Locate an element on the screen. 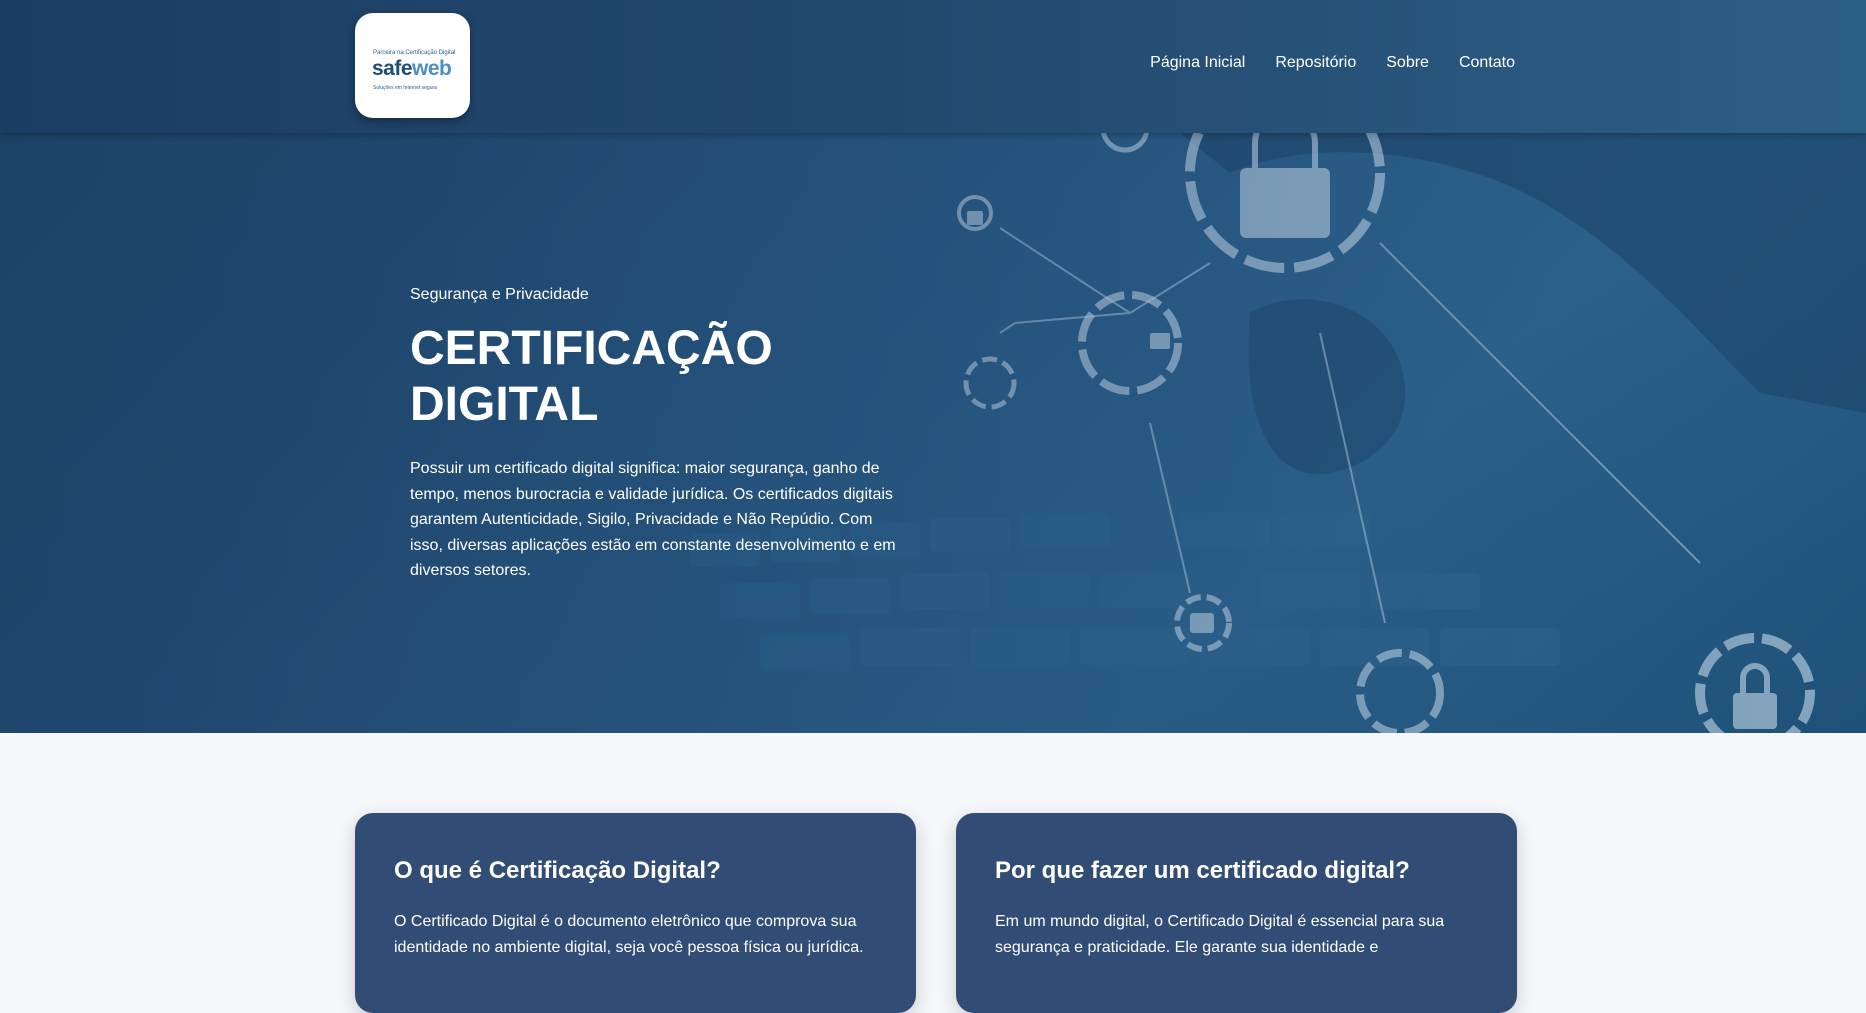 The image size is (1866, 1013). main-nav: Página Inicial Repositório Sobre Contato is located at coordinates (1332, 63).